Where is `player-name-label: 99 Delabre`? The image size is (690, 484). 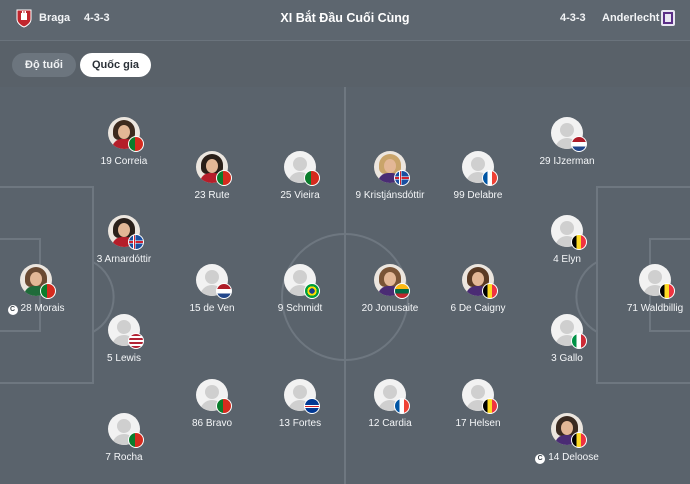
player-name-label: 99 Delabre is located at coordinates (478, 195).